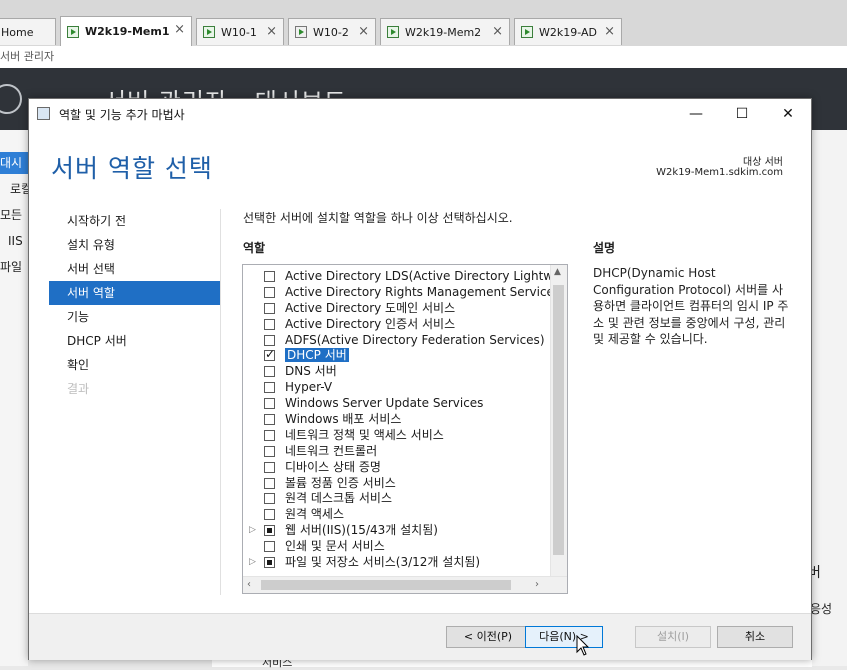  What do you see at coordinates (331, 450) in the screenshot?
I see `role-label: 네트워크 컨트롤러` at bounding box center [331, 450].